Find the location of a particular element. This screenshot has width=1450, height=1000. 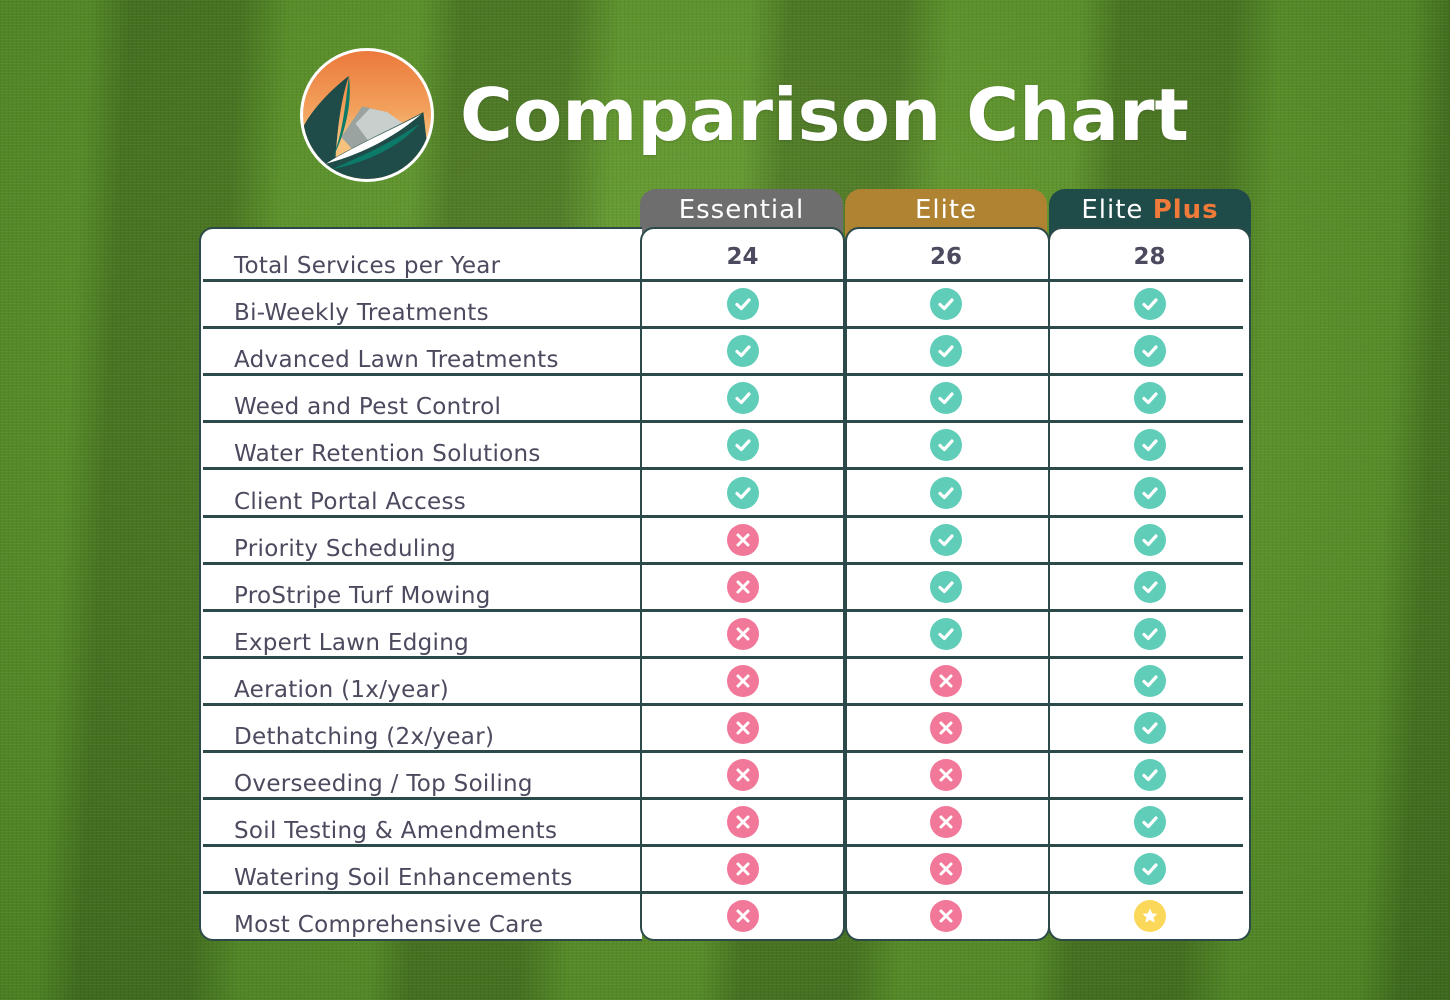

table-row: Most Comprehensive Care is located at coordinates (723, 915).